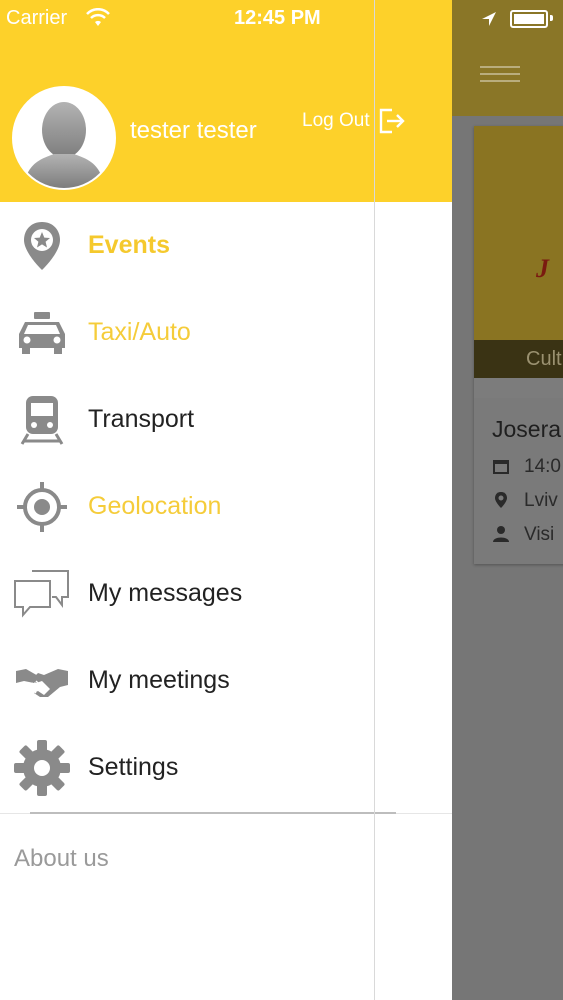 The width and height of the screenshot is (563, 1000). I want to click on menu-label-settings: Settings, so click(133, 767).